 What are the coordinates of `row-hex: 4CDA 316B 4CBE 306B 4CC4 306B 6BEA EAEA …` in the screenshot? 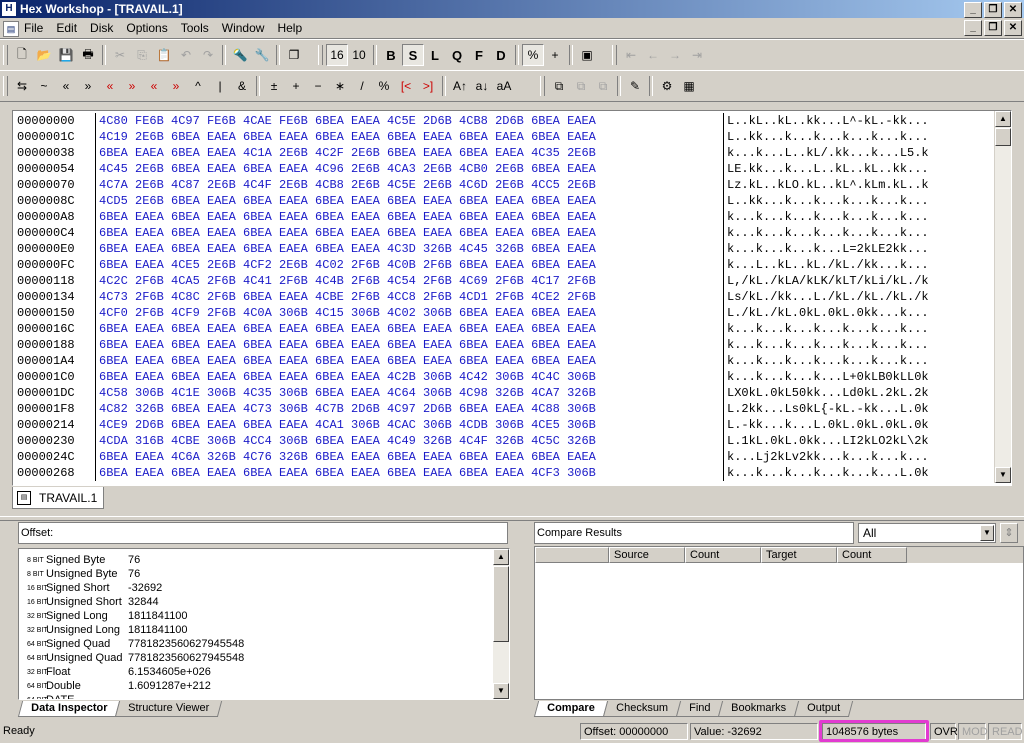 It's located at (347, 441).